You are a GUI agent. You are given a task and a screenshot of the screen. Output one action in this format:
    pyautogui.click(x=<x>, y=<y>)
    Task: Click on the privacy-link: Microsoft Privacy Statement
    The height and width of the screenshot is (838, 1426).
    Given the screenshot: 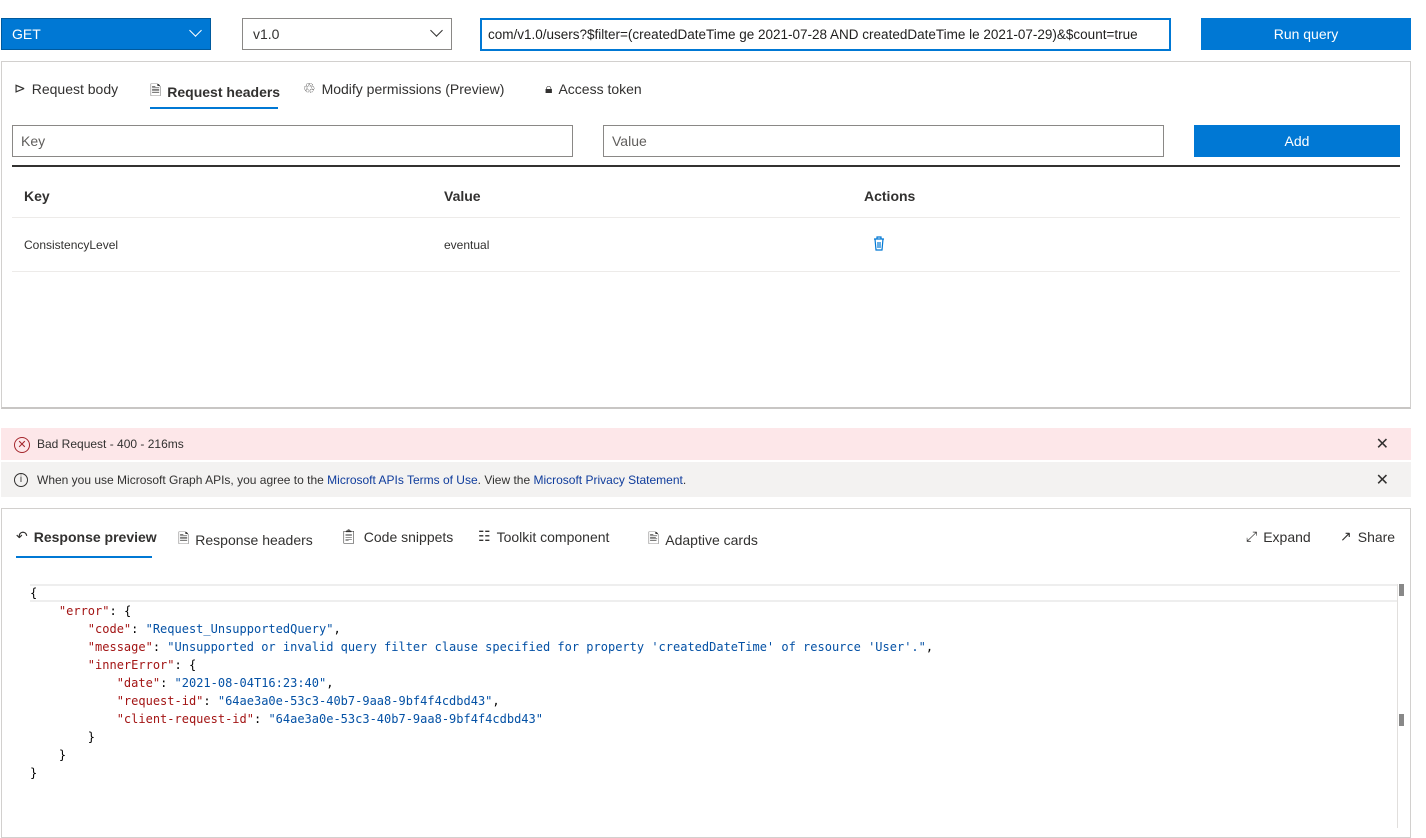 What is the action you would take?
    pyautogui.click(x=607, y=480)
    